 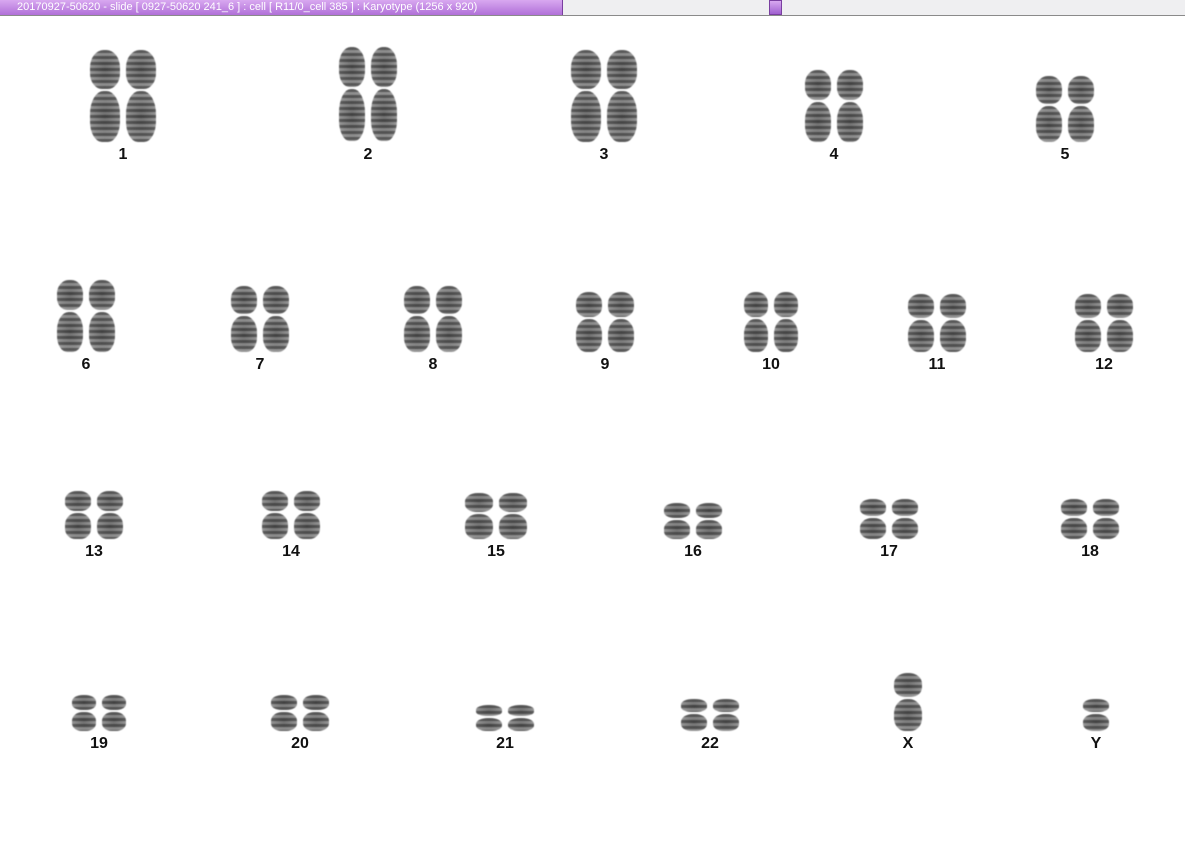 I want to click on chromosome-10-a, so click(x=756, y=322).